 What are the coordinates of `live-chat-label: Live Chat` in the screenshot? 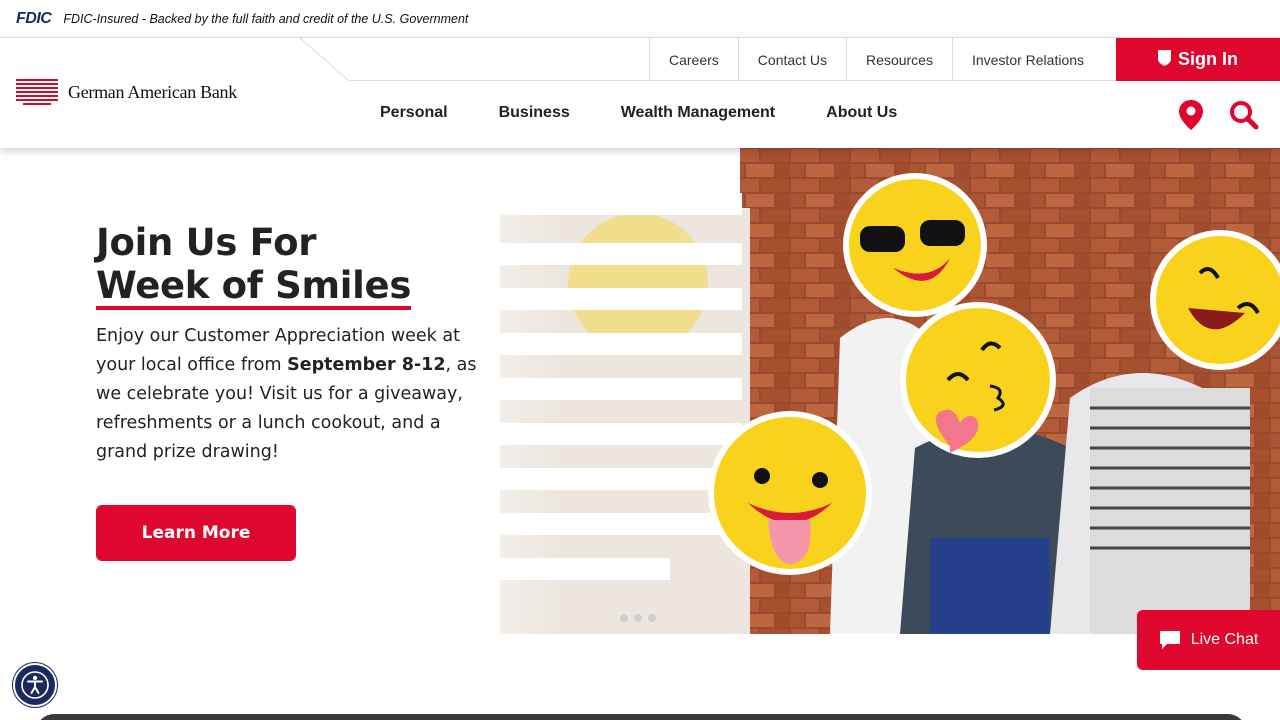 It's located at (1224, 639).